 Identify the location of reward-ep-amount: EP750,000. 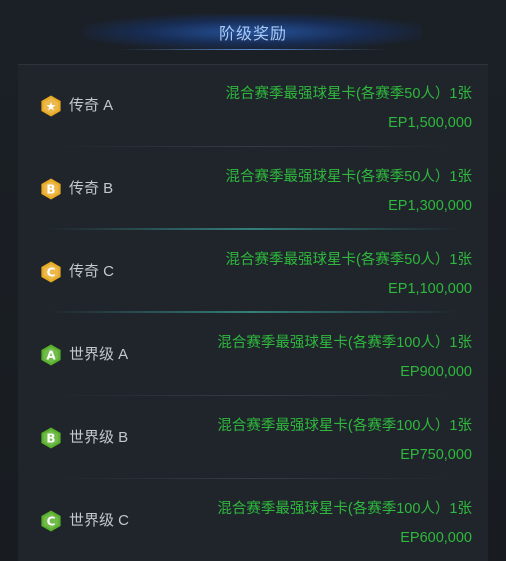
(436, 455).